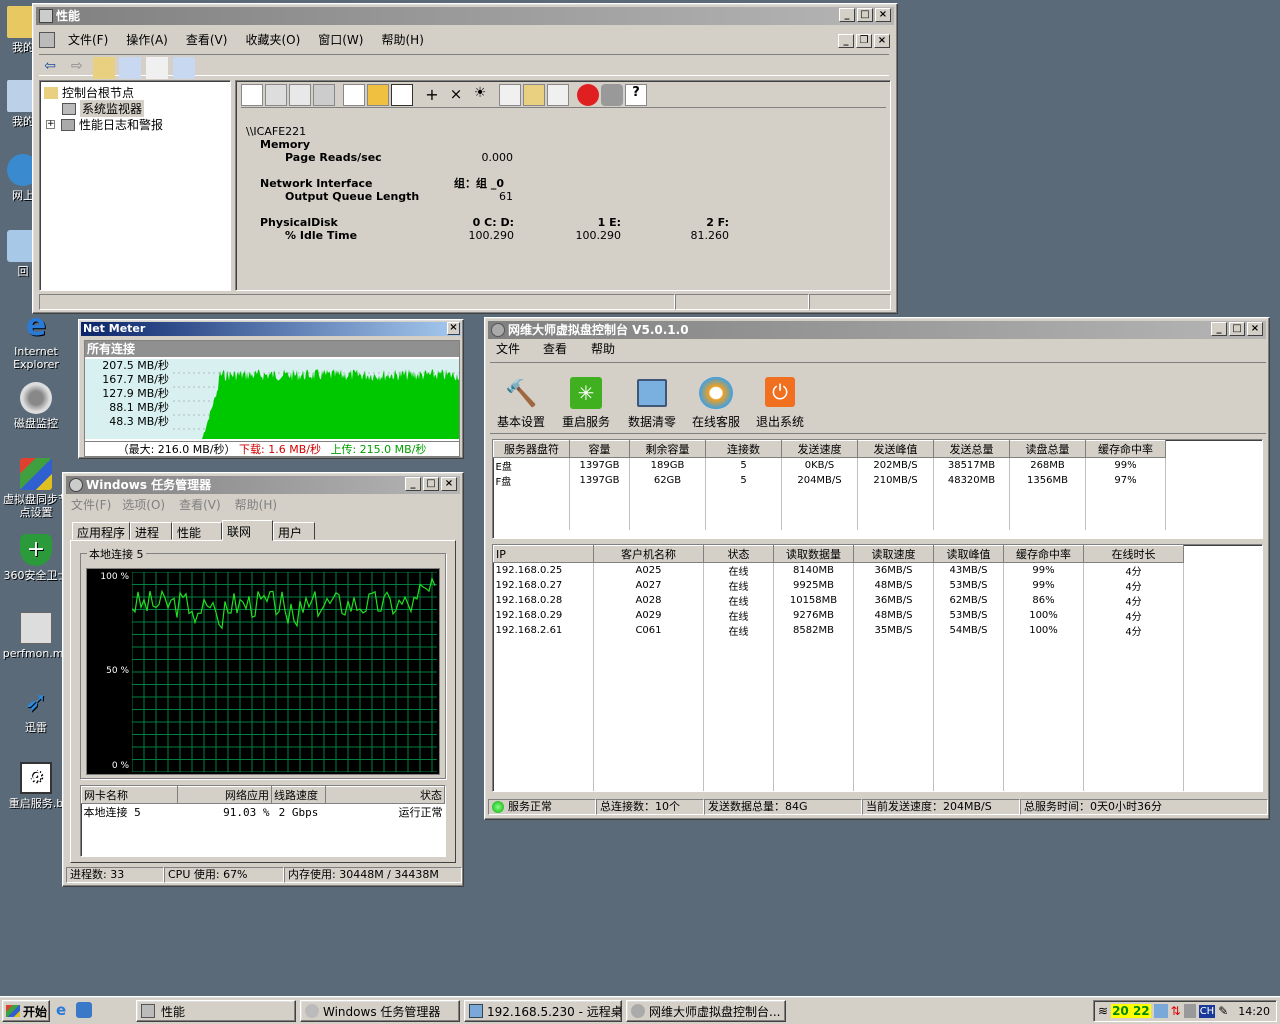 The height and width of the screenshot is (1024, 1280). What do you see at coordinates (882, 41) in the screenshot?
I see `child-close-button: ×` at bounding box center [882, 41].